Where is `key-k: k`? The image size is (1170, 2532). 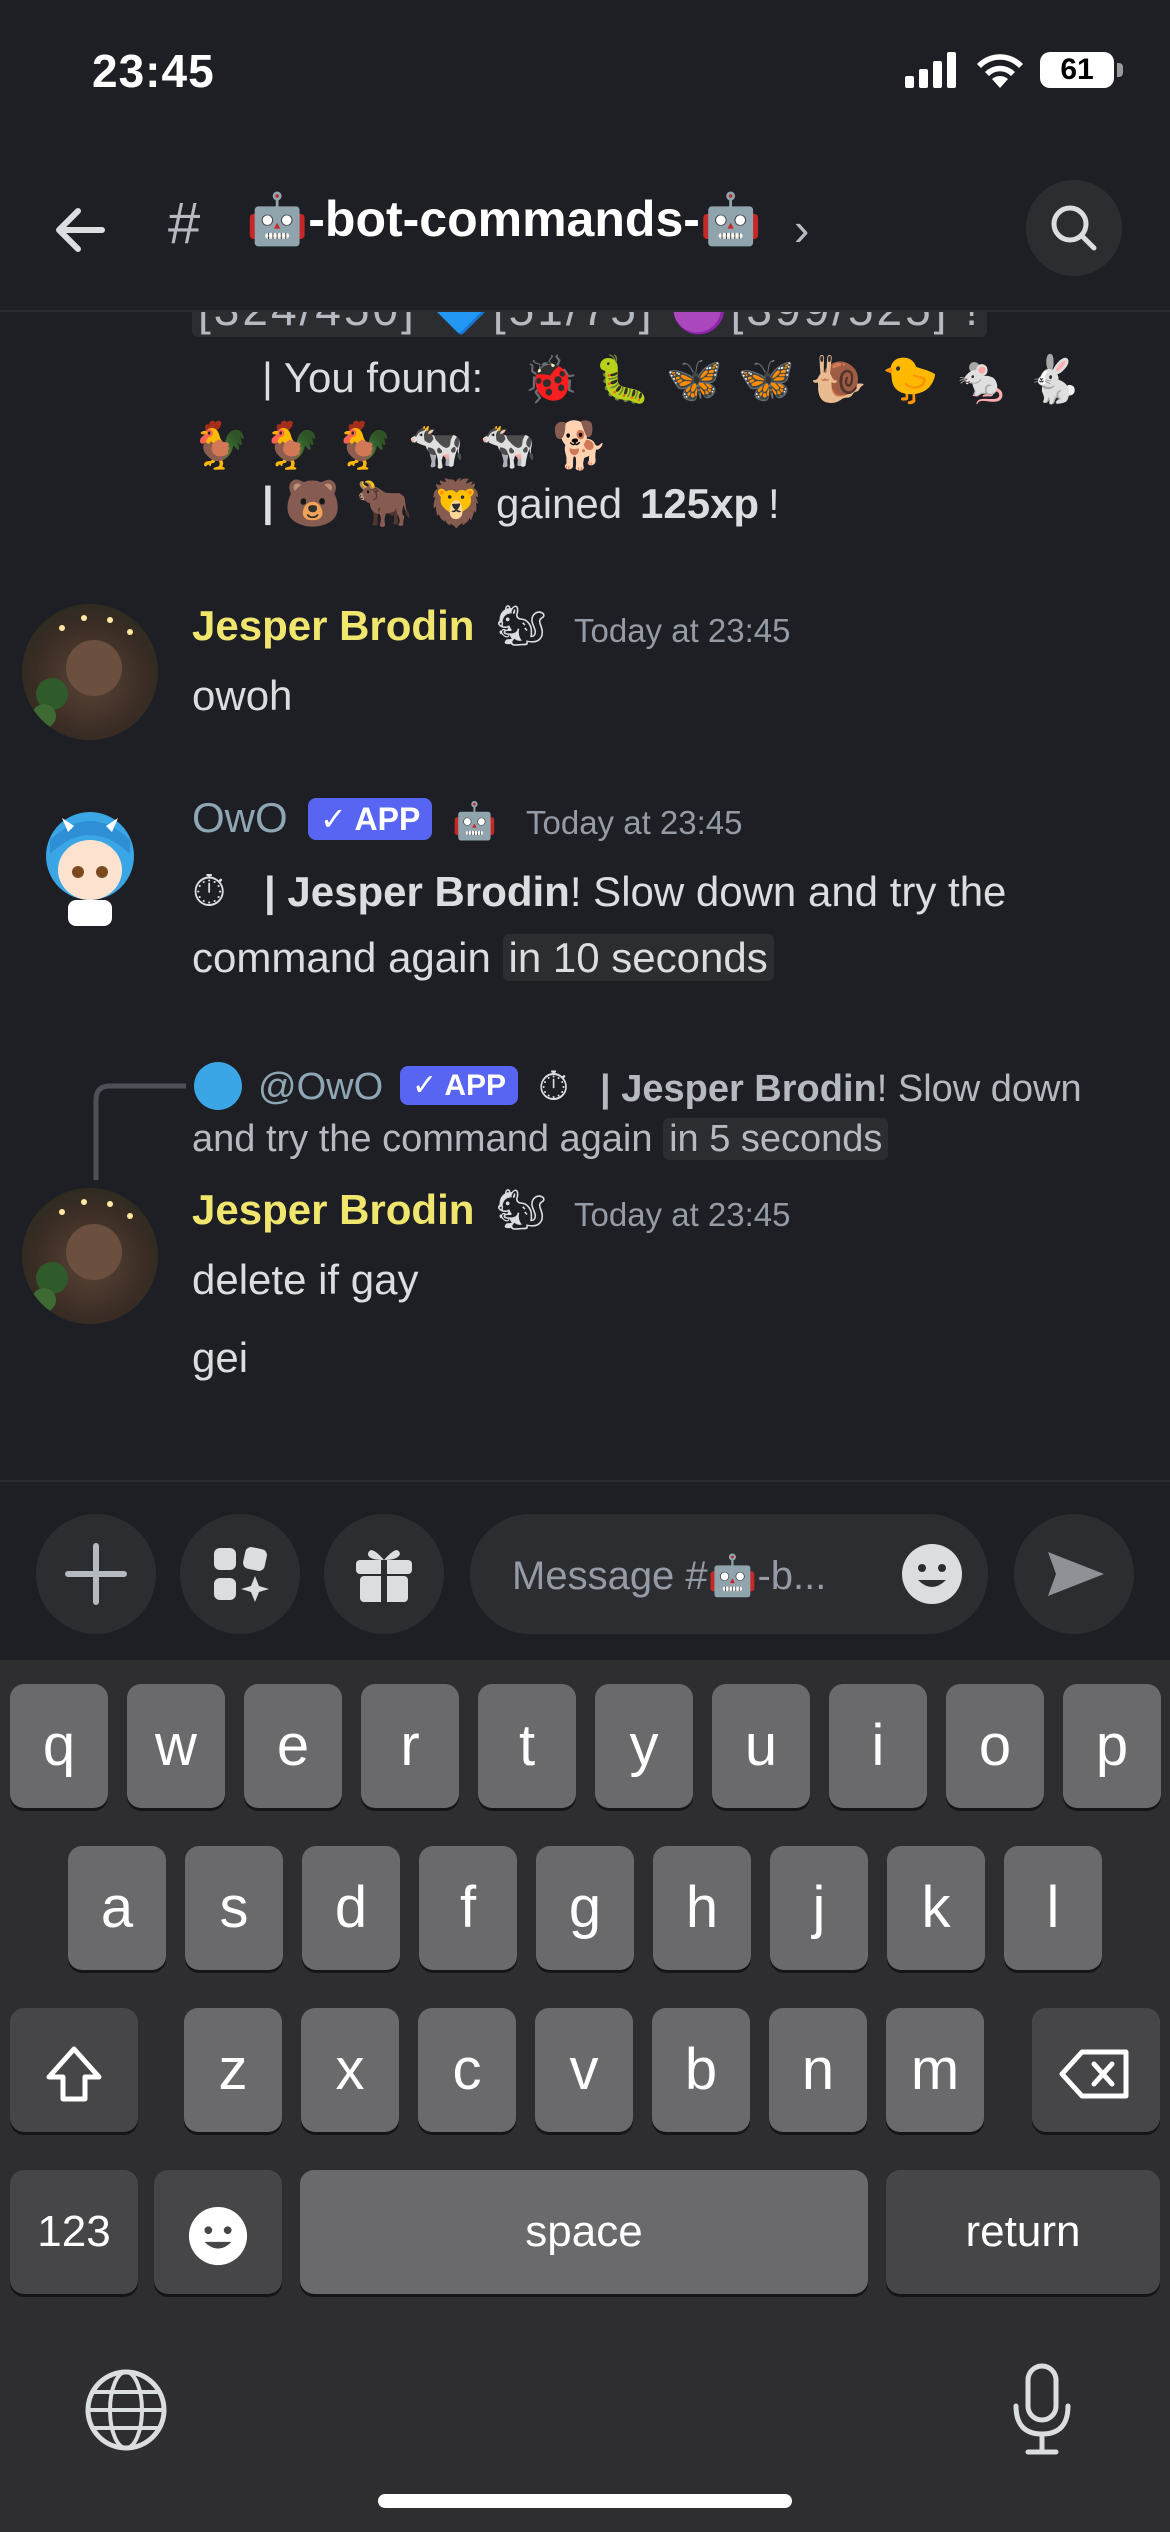 key-k: k is located at coordinates (936, 1908).